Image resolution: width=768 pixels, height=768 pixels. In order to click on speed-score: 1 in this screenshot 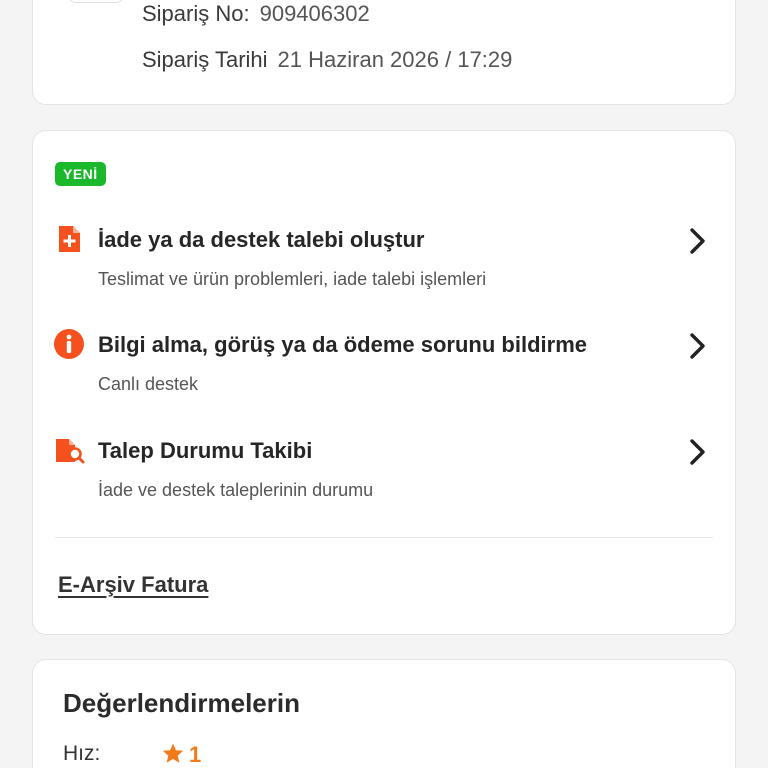, I will do `click(195, 754)`.